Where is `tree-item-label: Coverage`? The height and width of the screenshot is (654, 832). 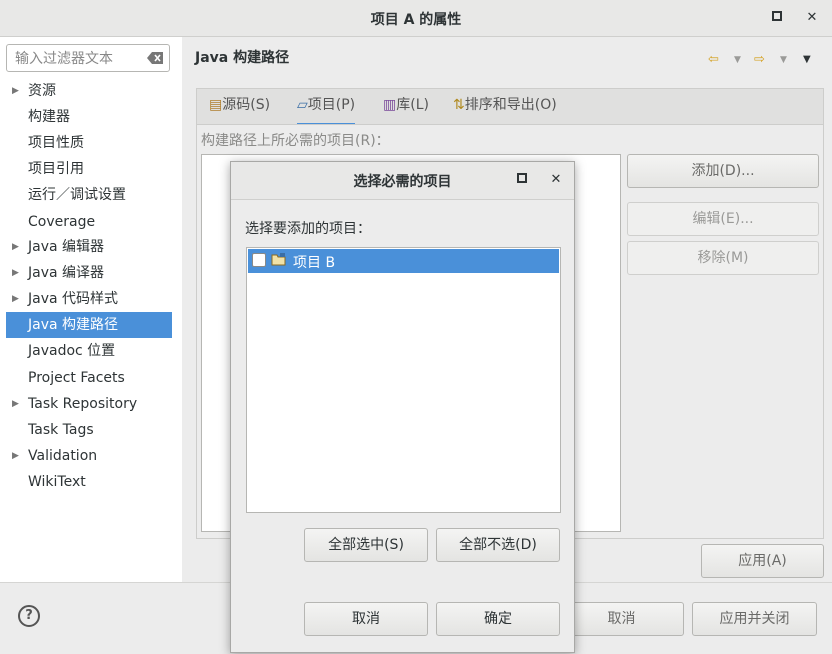 tree-item-label: Coverage is located at coordinates (62, 222).